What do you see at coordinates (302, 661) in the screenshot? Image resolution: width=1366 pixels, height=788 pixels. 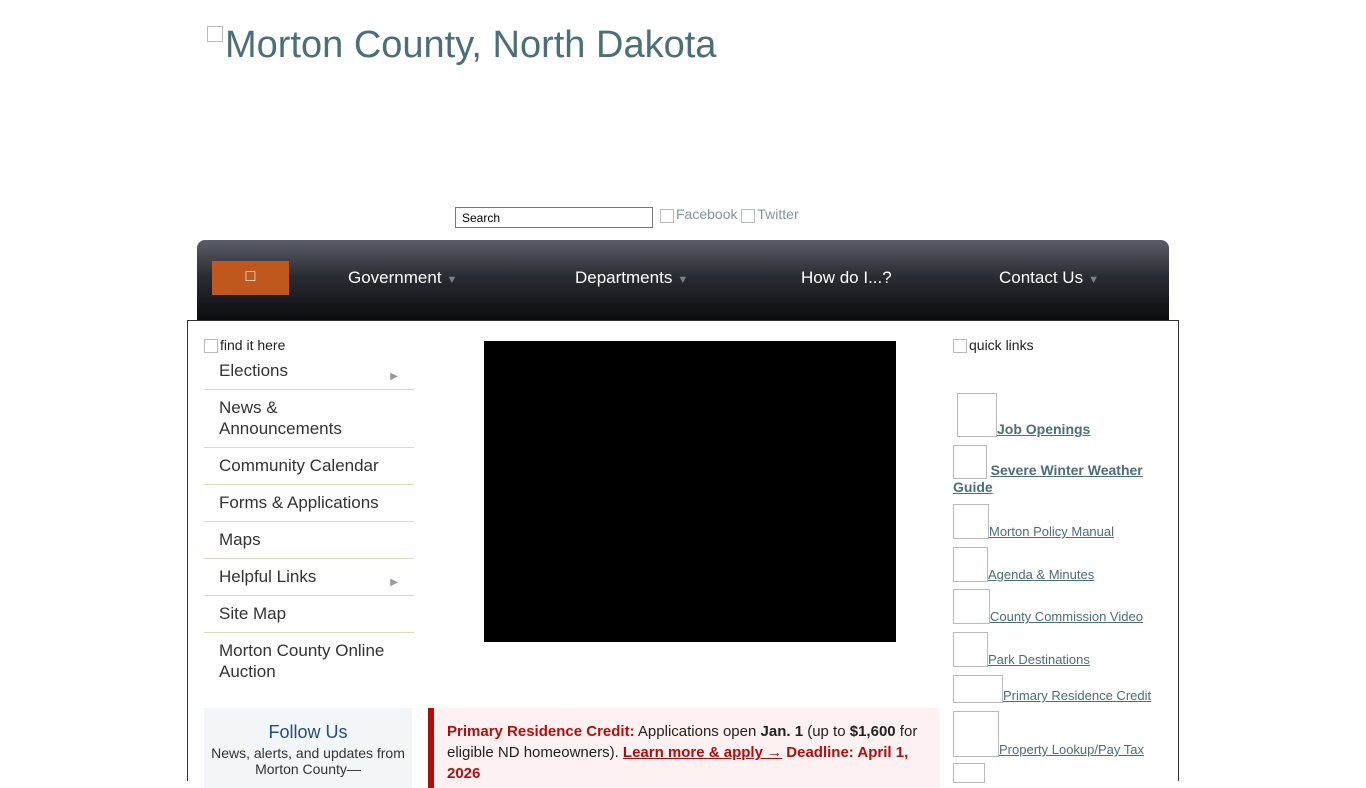 I see `sidebar-item-label: Morton County Online Auction` at bounding box center [302, 661].